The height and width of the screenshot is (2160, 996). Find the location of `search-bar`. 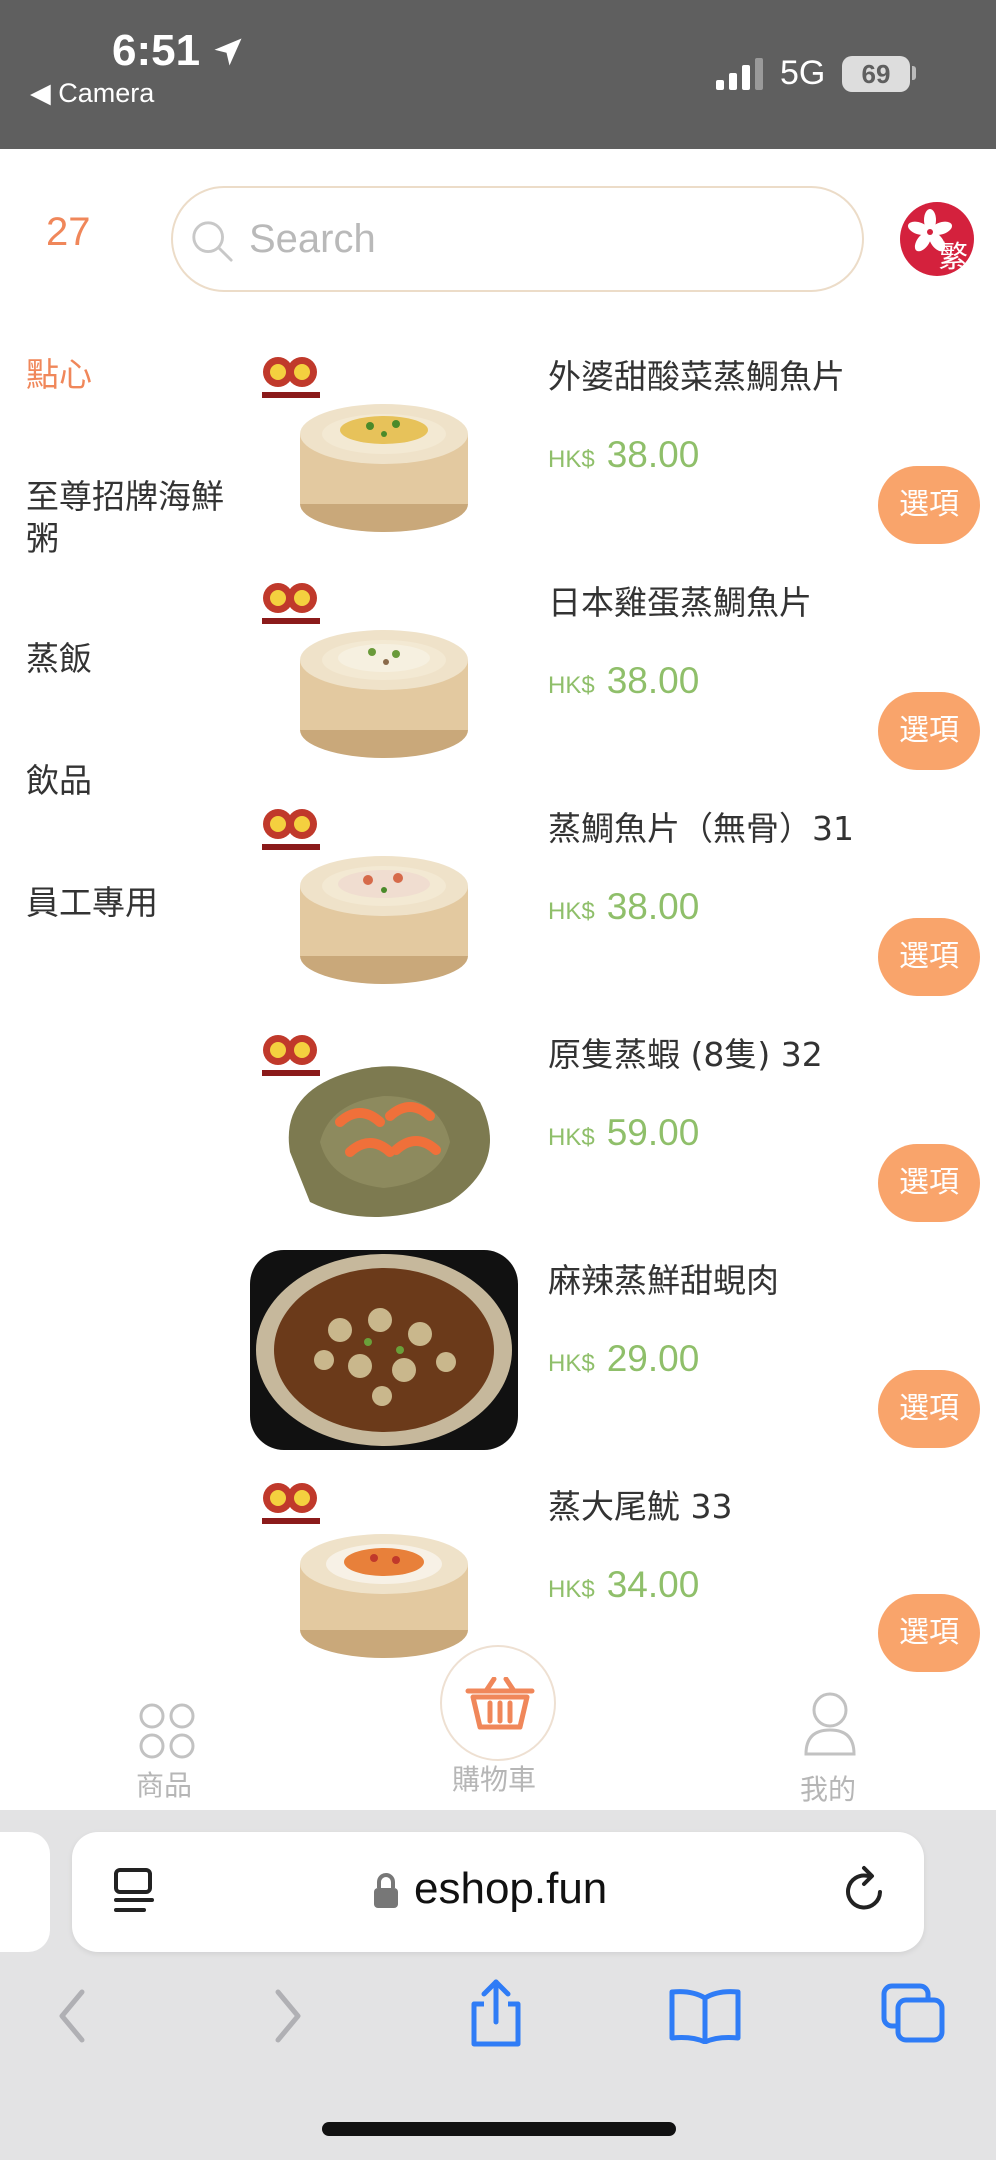

search-bar is located at coordinates (517, 239).